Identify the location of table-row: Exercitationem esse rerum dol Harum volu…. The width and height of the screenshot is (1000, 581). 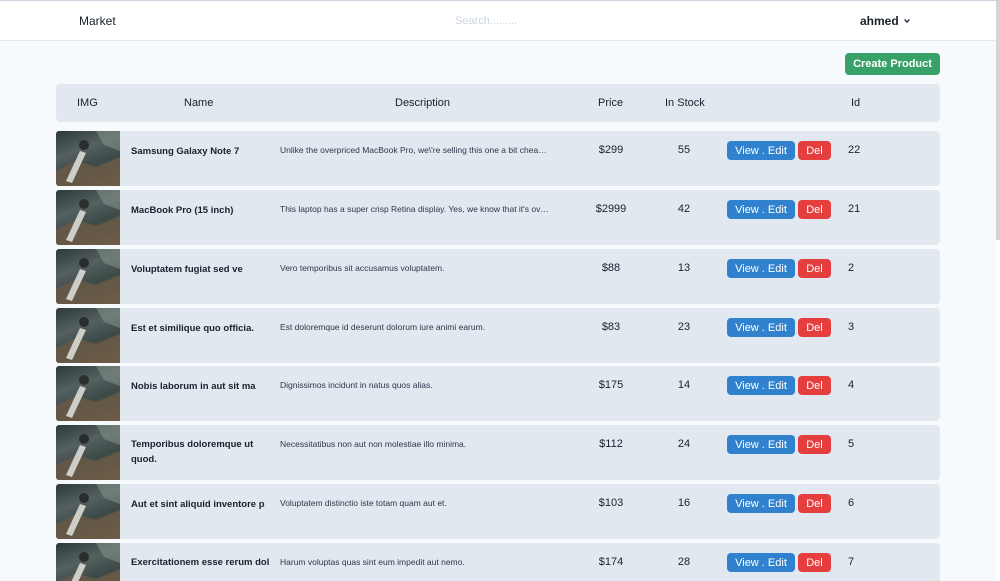
(498, 562).